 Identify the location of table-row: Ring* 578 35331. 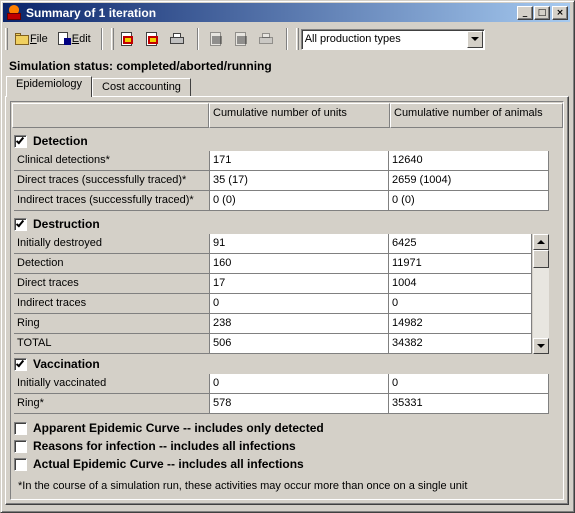
(281, 404).